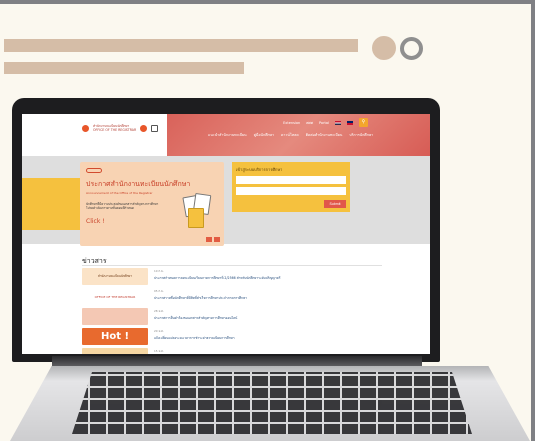 Image resolution: width=535 pixels, height=441 pixels. I want to click on topbar-link: Extension, so click(291, 123).